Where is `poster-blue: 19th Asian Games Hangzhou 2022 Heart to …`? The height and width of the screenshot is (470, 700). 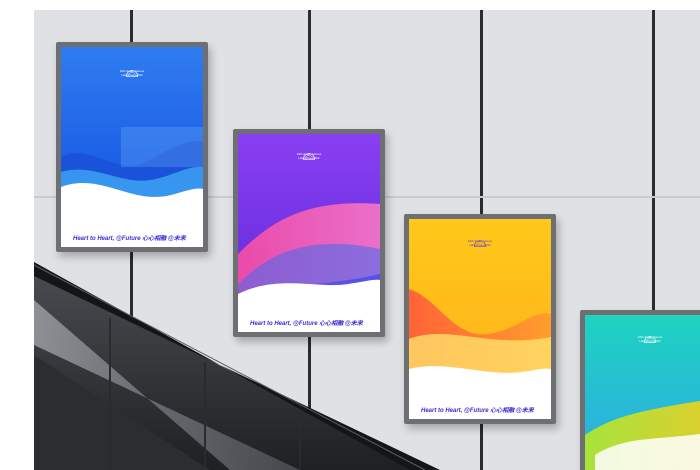 poster-blue: 19th Asian Games Hangzhou 2022 Heart to … is located at coordinates (132, 147).